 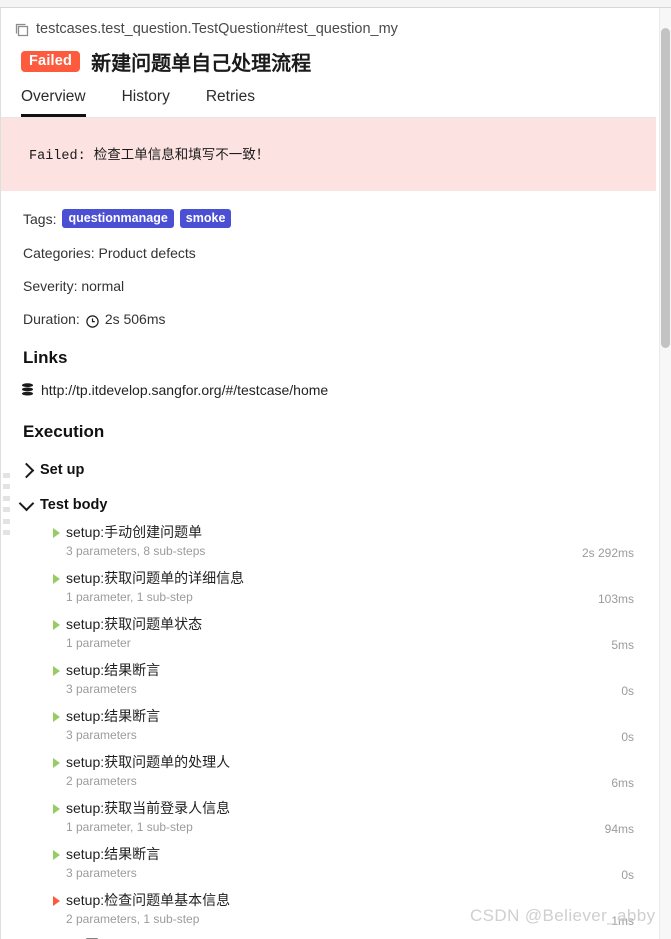 I want to click on step-duration: 6ms, so click(x=622, y=783).